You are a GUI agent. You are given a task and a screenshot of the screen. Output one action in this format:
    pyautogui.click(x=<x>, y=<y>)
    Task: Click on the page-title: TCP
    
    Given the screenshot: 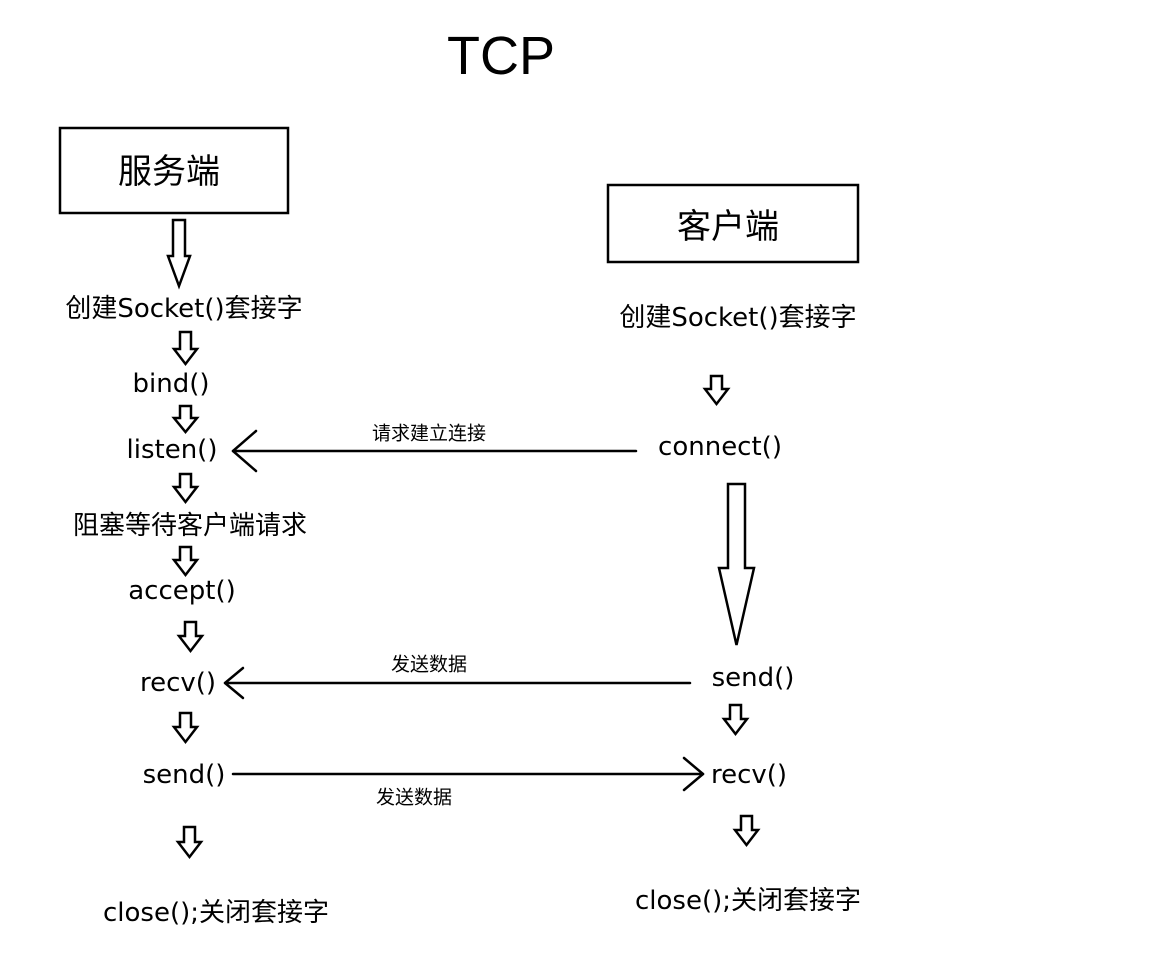 What is the action you would take?
    pyautogui.click(x=501, y=56)
    